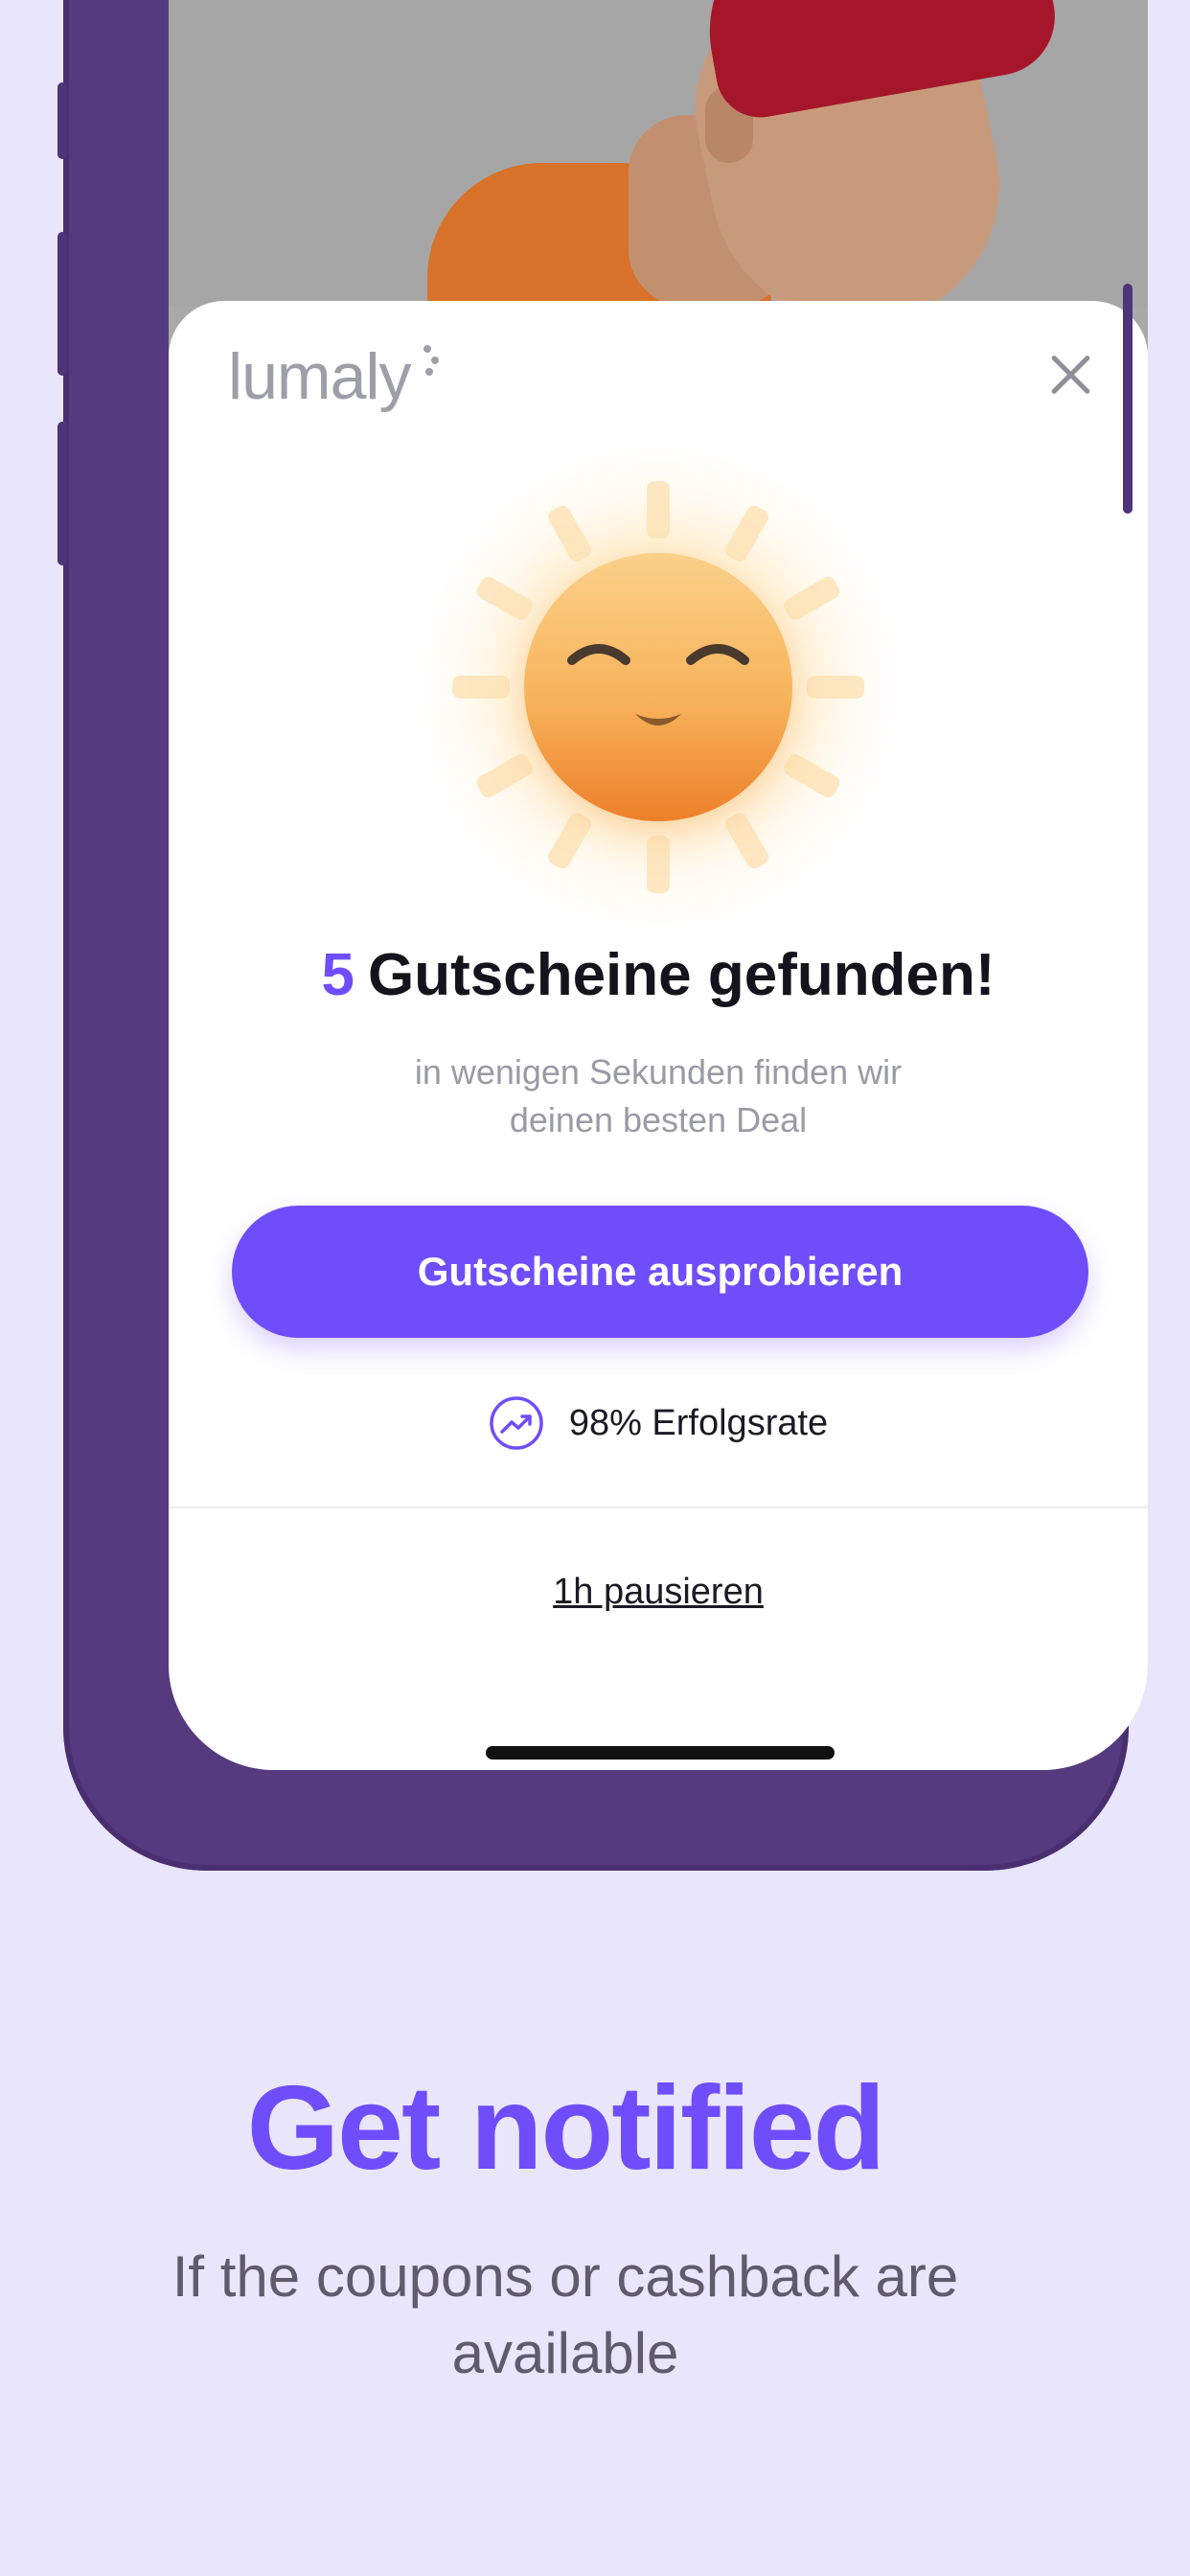 The image size is (1190, 2576). Describe the element at coordinates (565, 2353) in the screenshot. I see `tagline-line-2: available` at that location.